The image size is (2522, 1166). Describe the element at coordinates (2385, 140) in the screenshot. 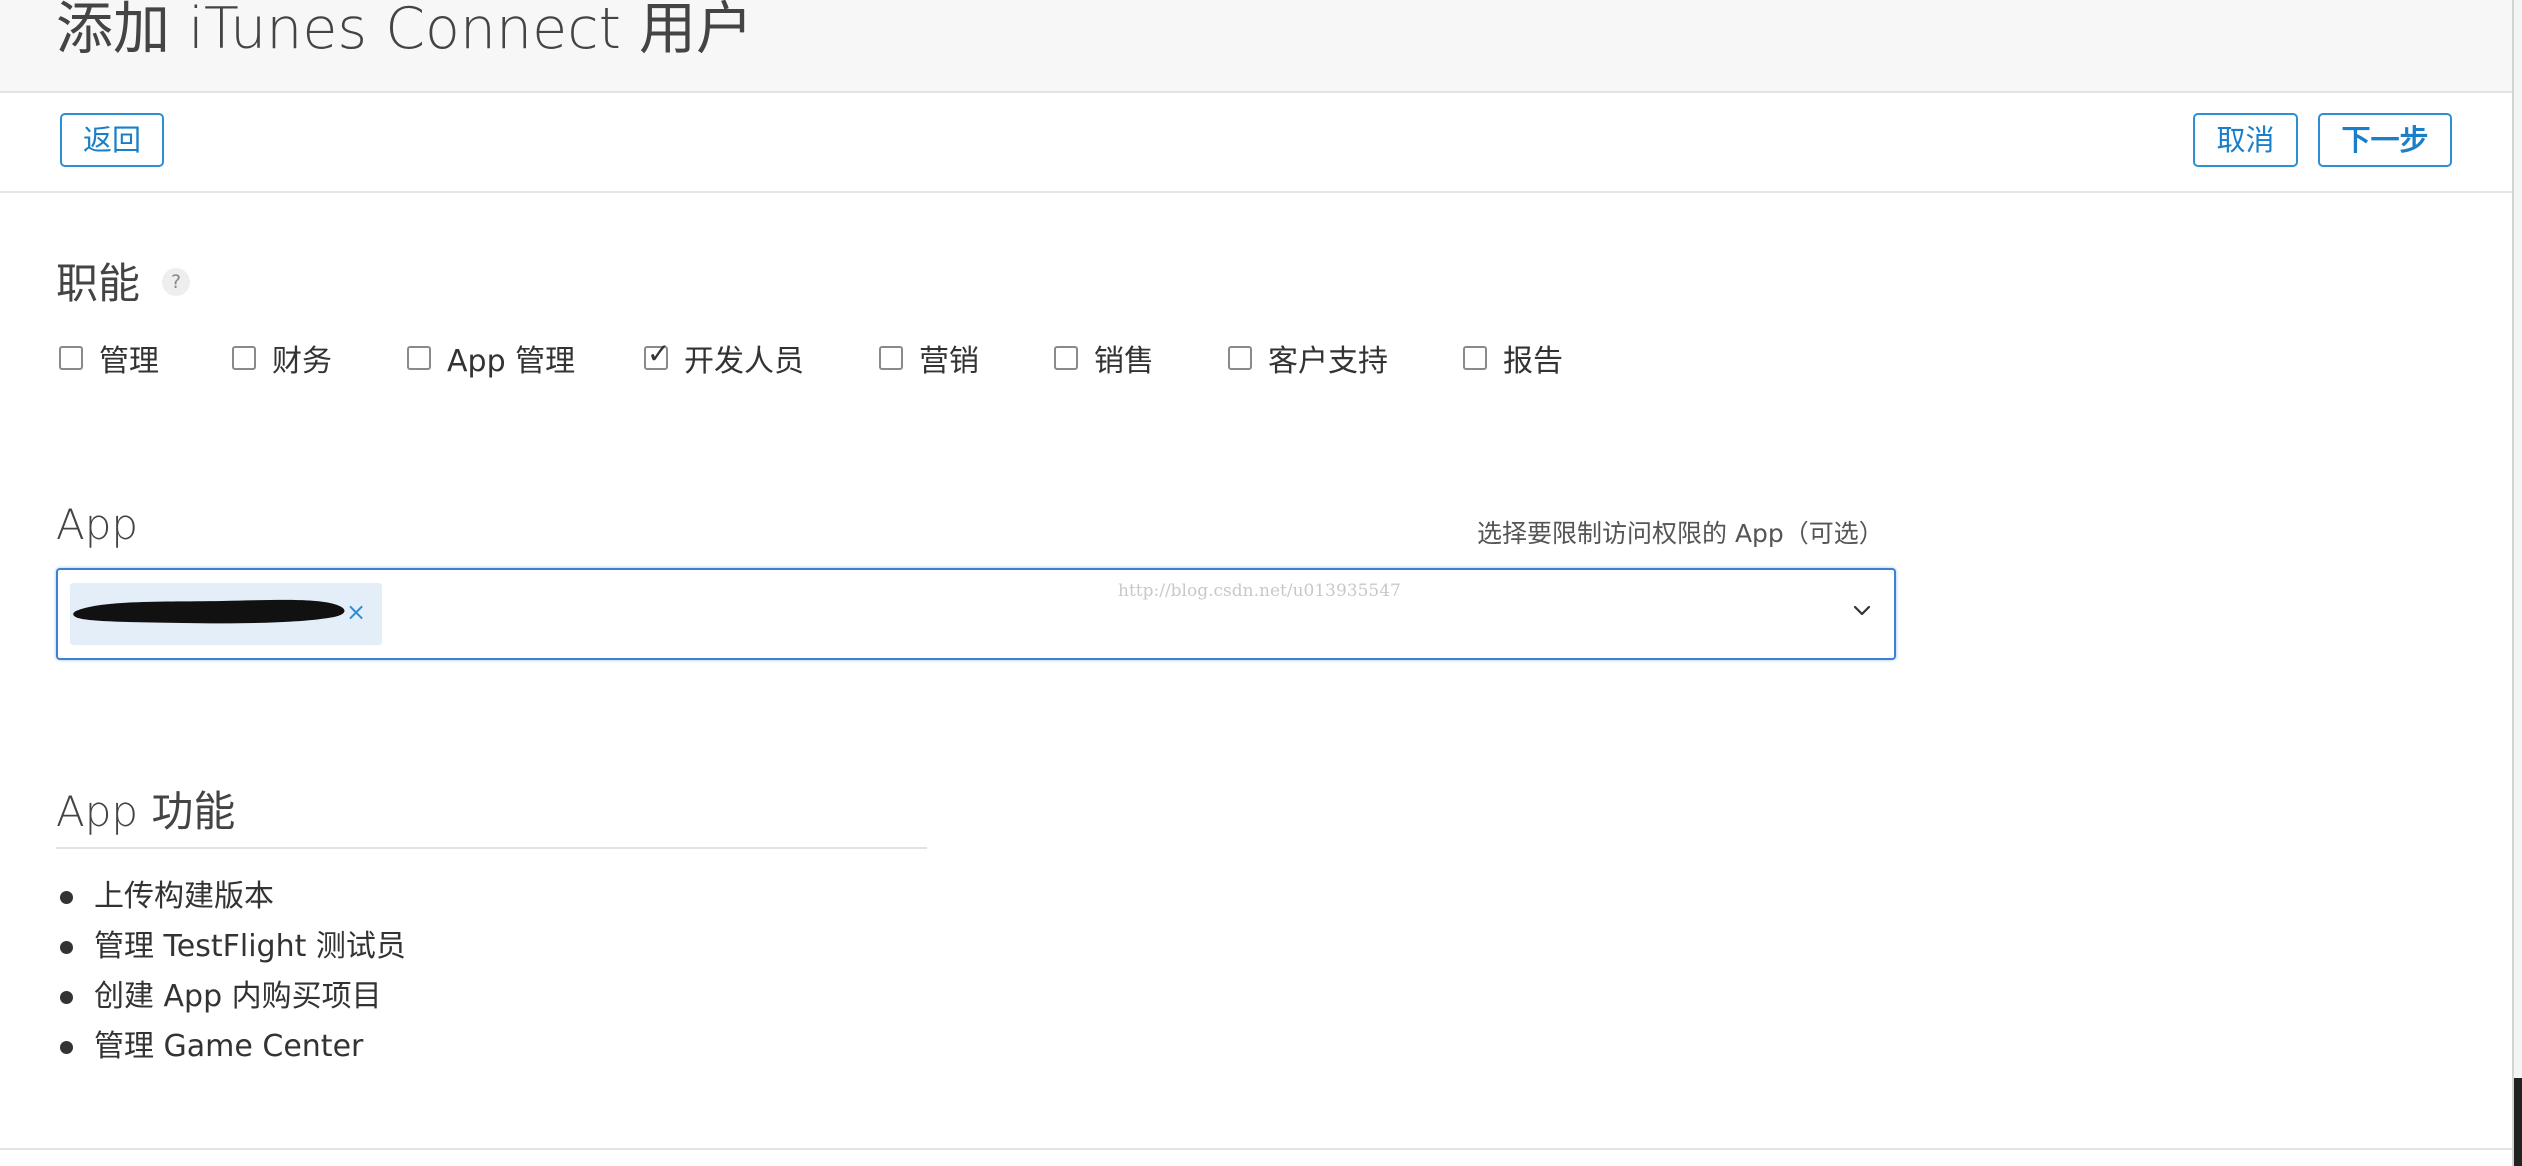

I see `next-button: 下一步` at that location.